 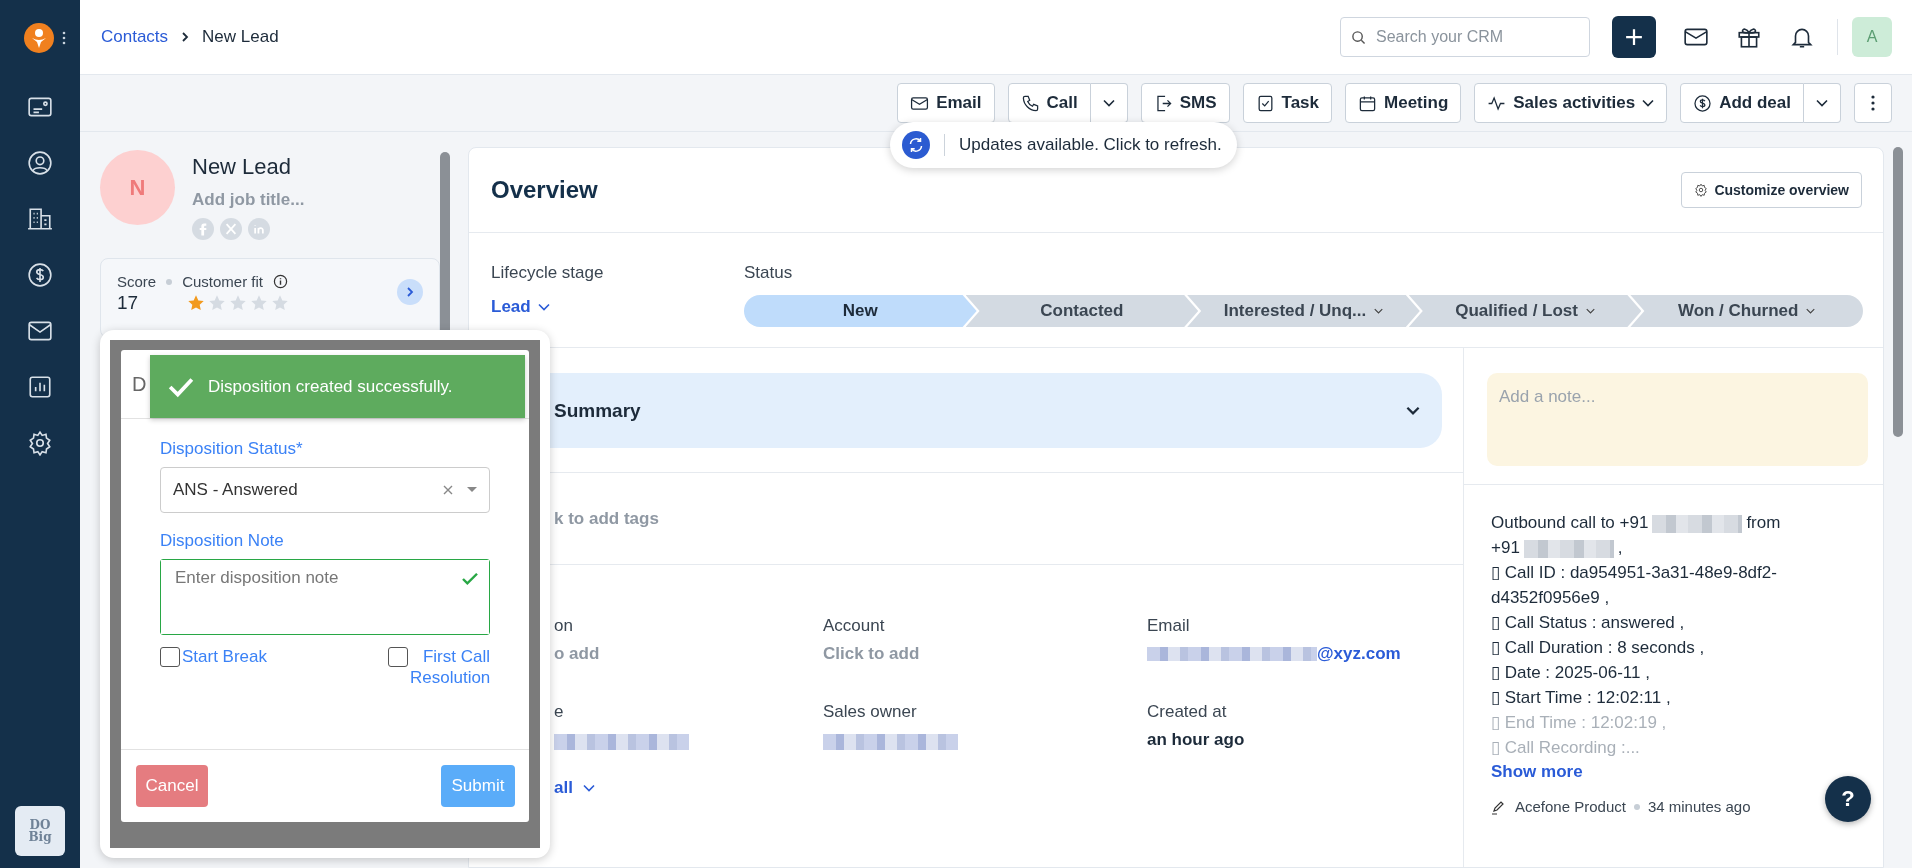 What do you see at coordinates (223, 281) in the screenshot?
I see `customer-fit-label: Customer fit` at bounding box center [223, 281].